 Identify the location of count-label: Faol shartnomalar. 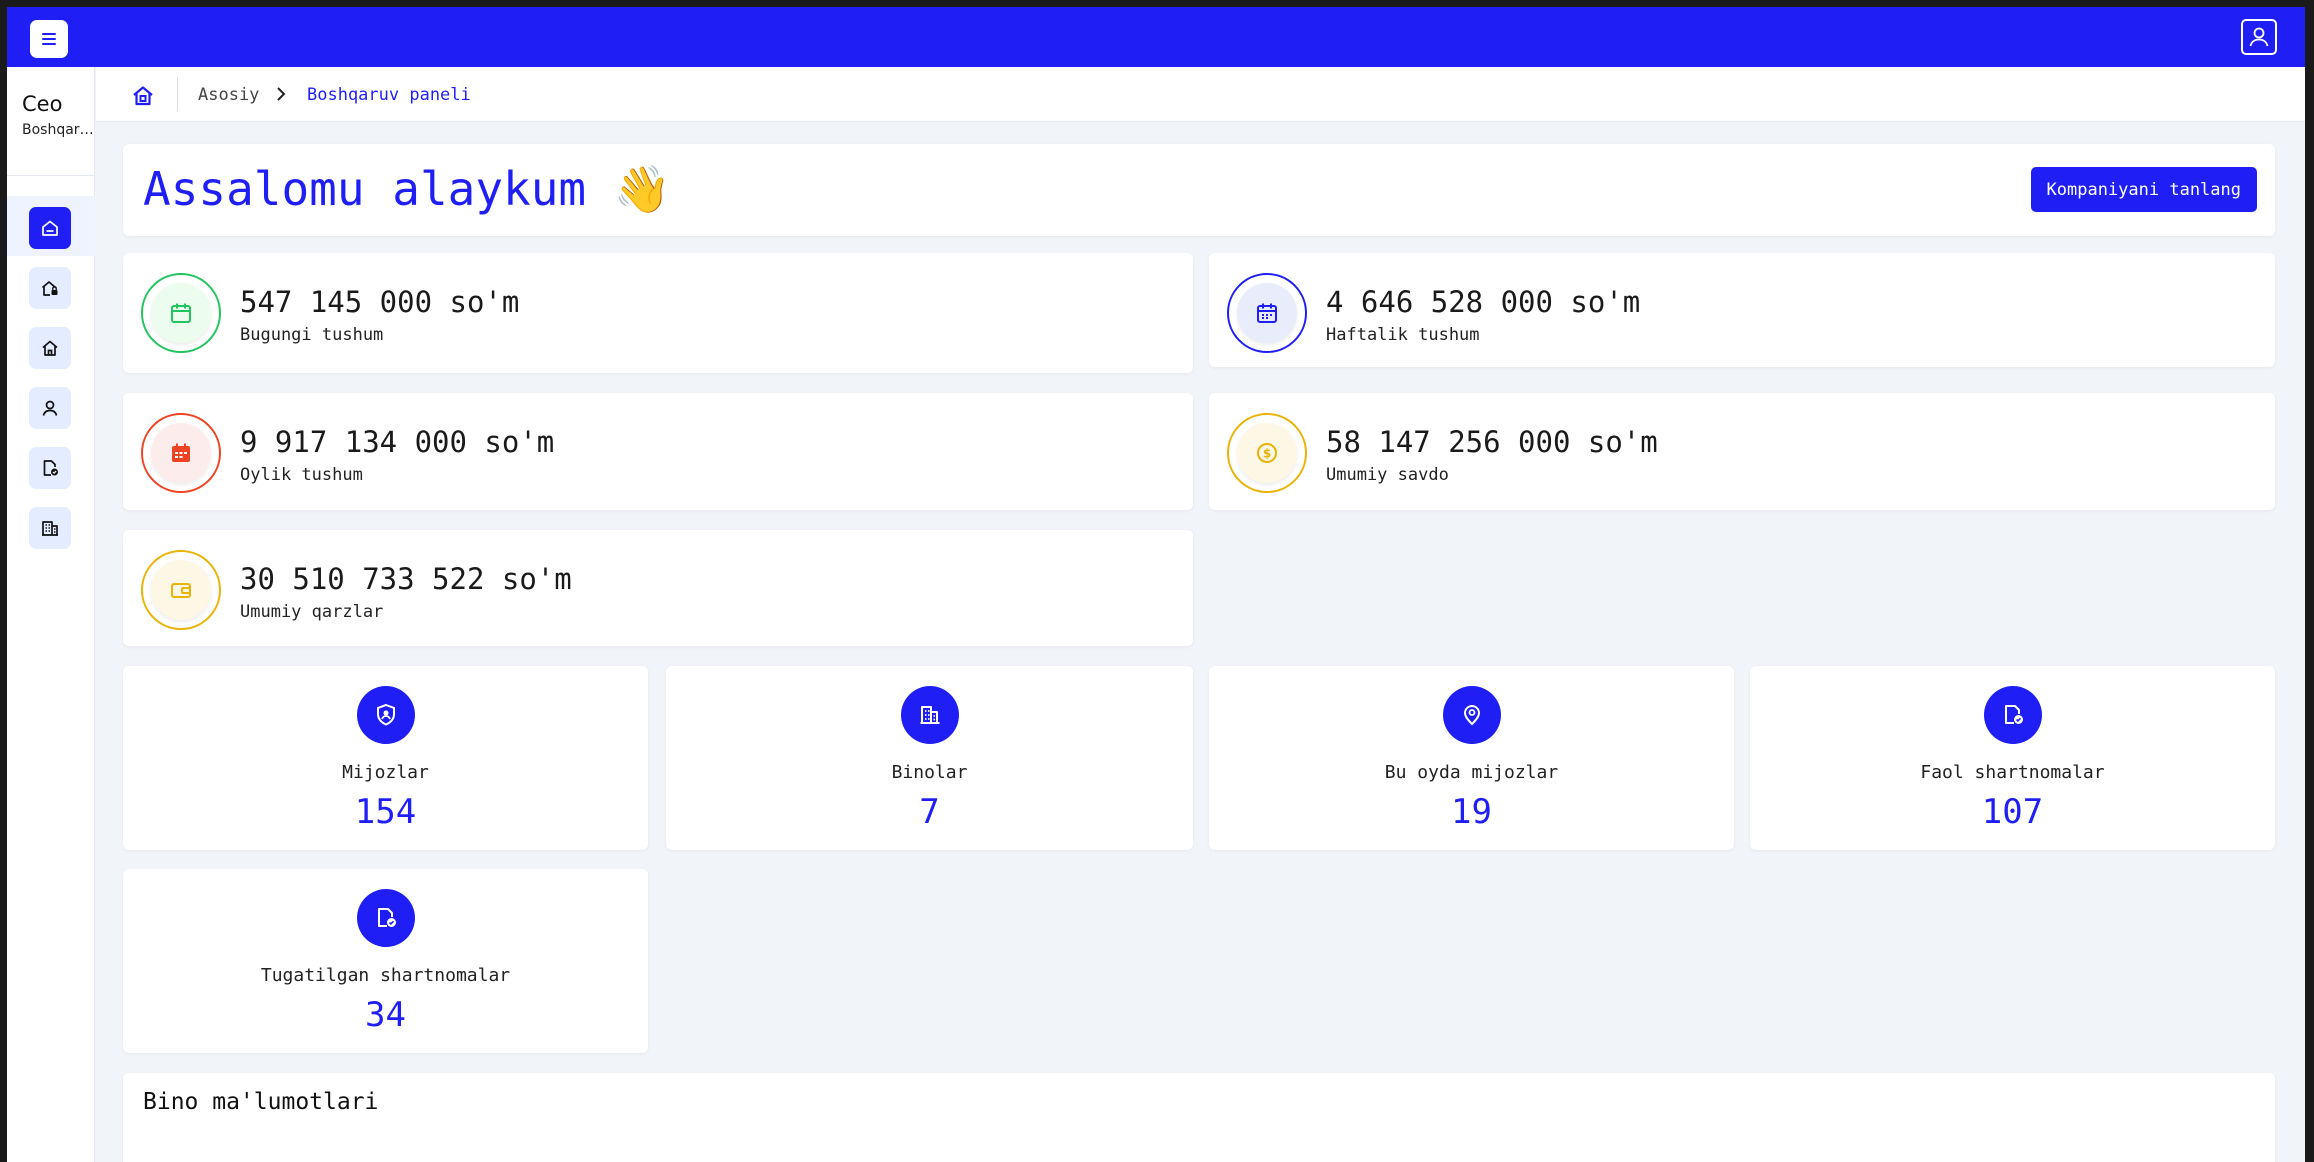
(2012, 772).